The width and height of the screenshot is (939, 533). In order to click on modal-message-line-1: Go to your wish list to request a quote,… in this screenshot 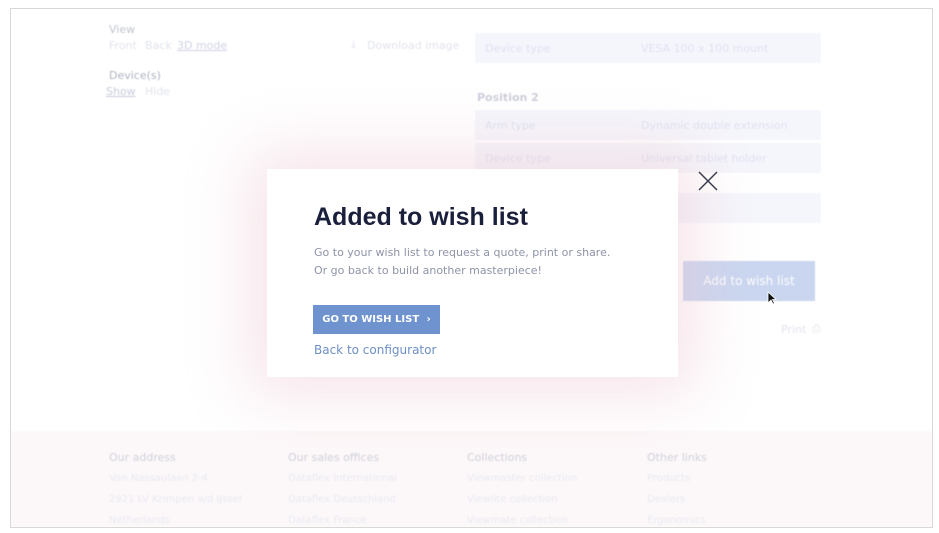, I will do `click(462, 252)`.